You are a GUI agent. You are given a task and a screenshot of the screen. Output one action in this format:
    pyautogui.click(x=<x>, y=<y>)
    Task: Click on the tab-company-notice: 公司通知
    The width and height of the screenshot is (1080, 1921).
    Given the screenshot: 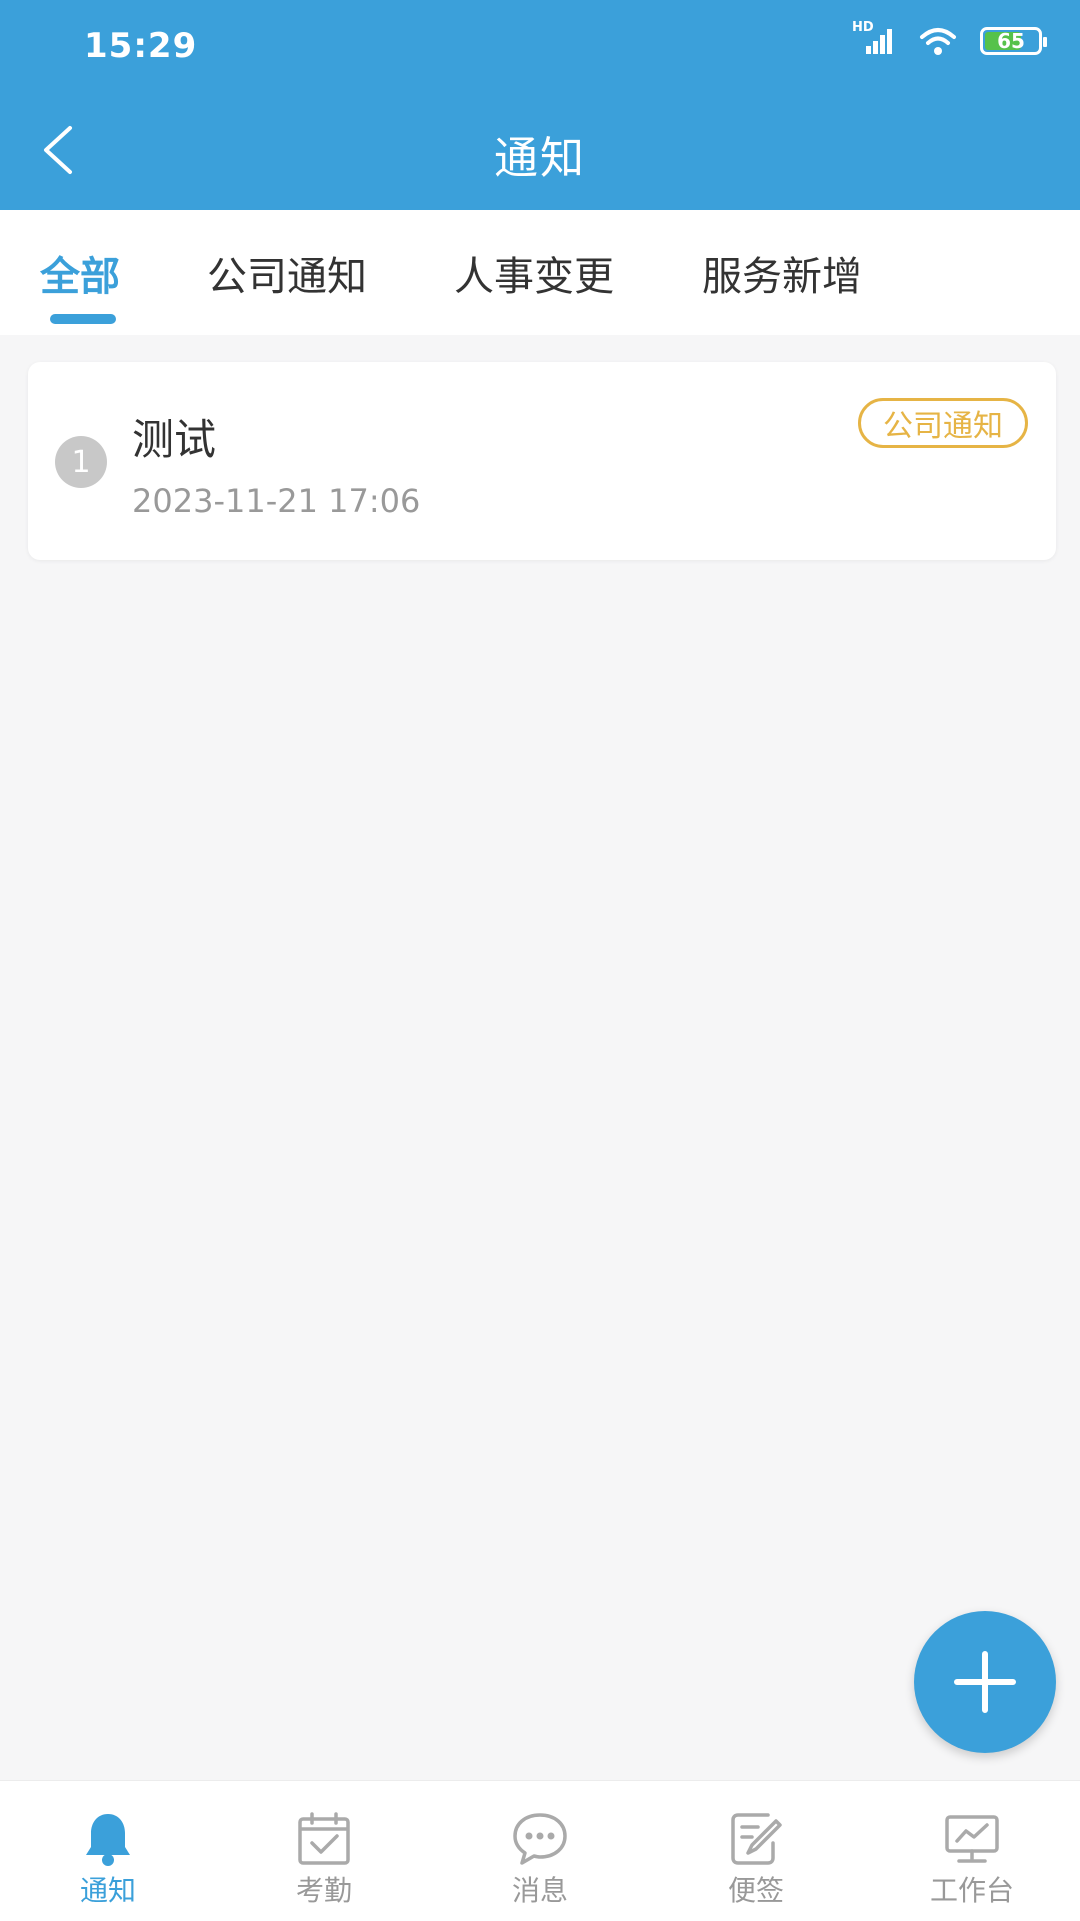 What is the action you would take?
    pyautogui.click(x=287, y=273)
    